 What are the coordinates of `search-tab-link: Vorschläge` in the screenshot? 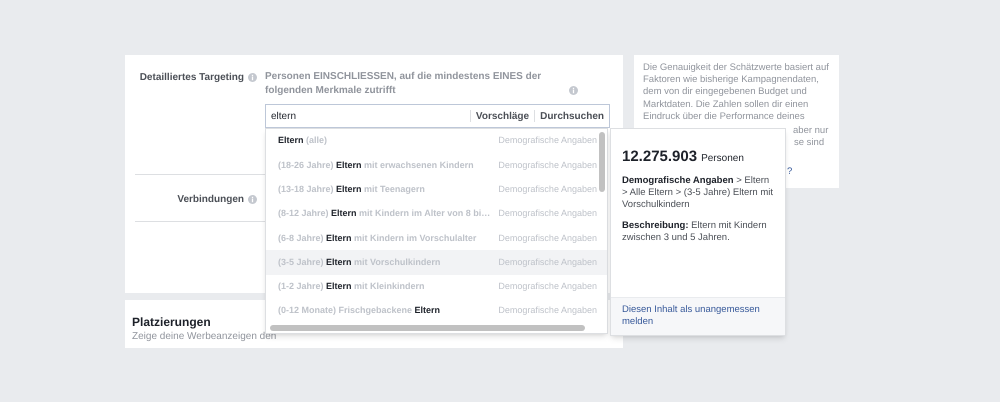 It's located at (503, 116).